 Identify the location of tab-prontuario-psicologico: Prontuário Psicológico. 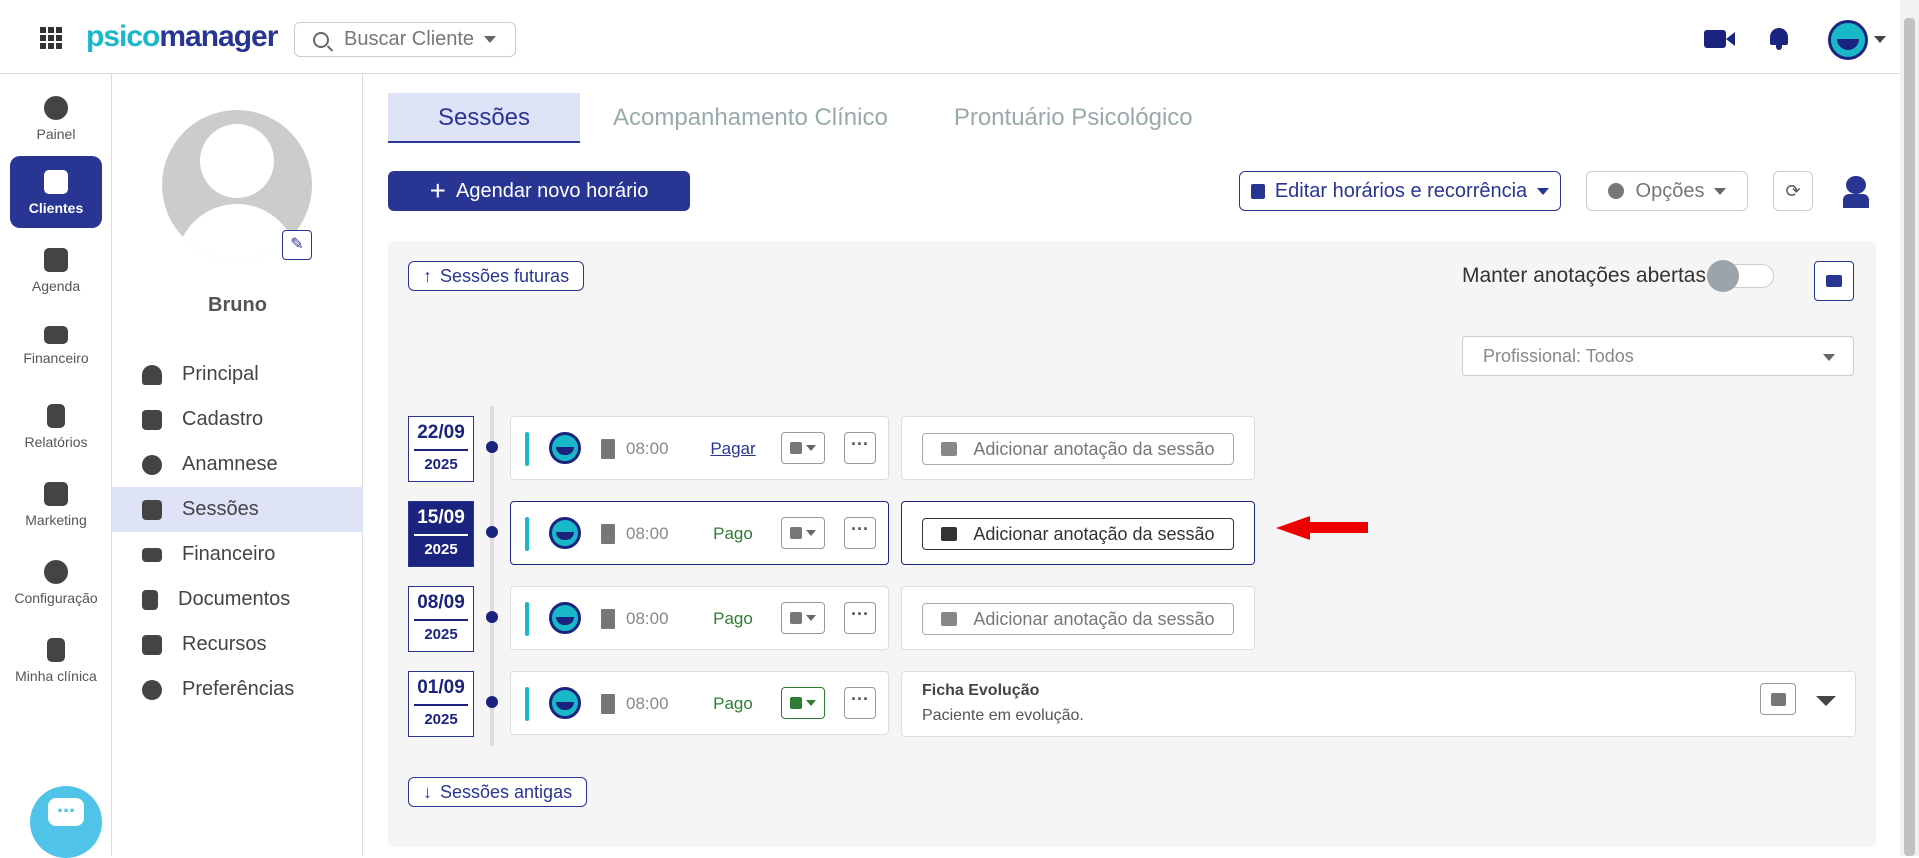
(1073, 118).